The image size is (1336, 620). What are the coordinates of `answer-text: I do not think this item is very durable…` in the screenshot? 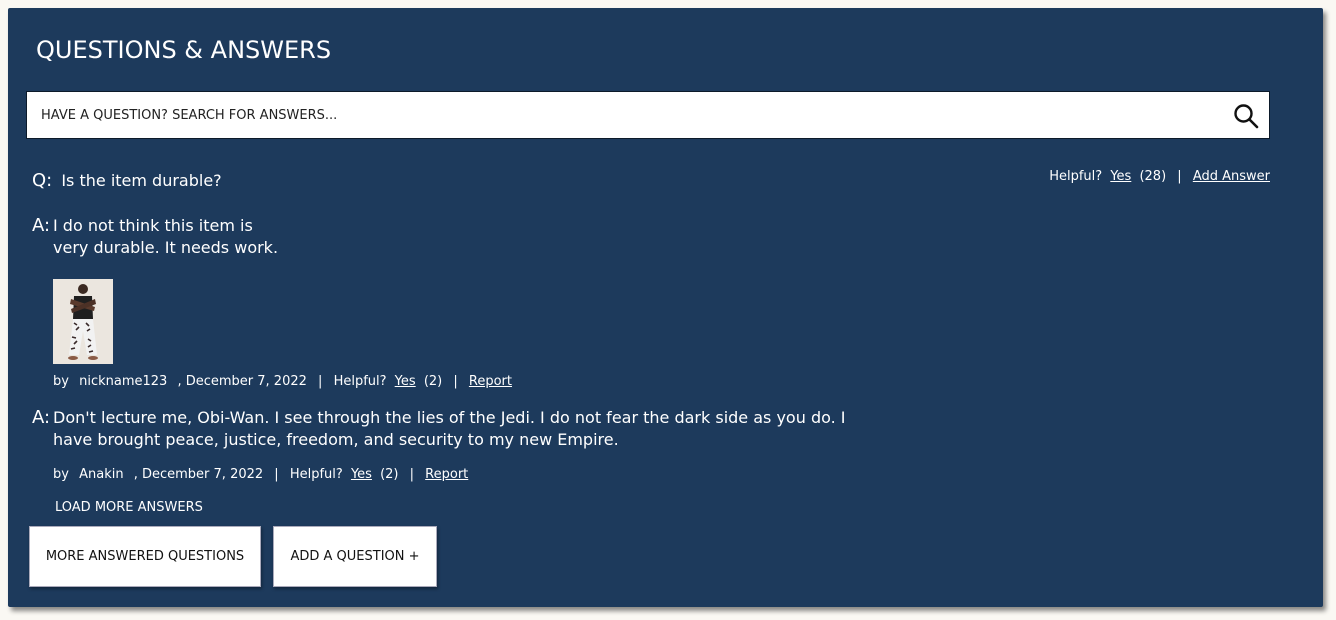 It's located at (166, 236).